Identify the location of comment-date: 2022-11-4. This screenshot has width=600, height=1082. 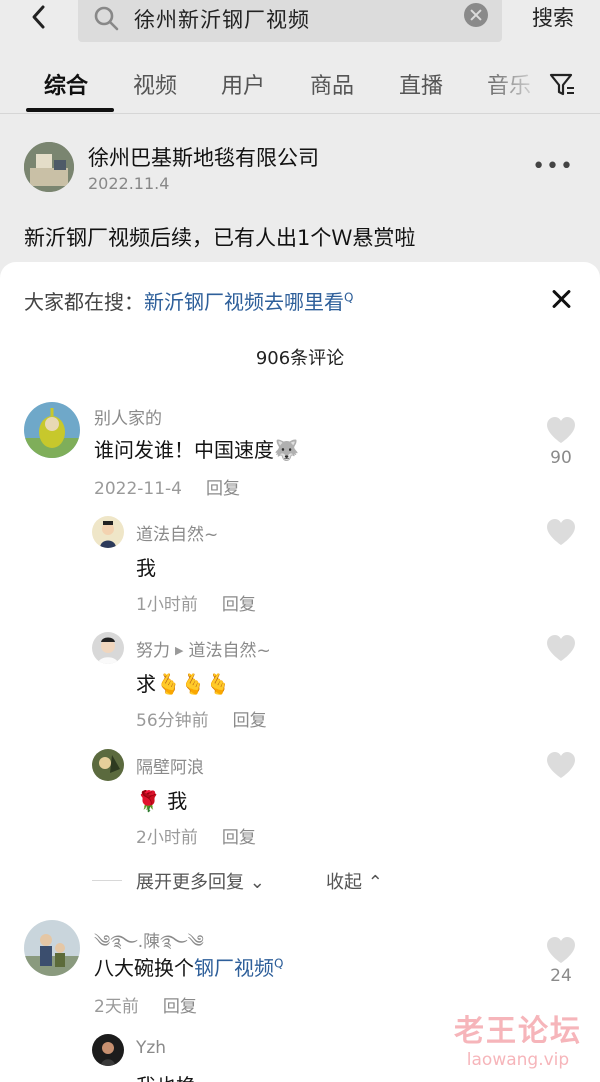
(138, 489).